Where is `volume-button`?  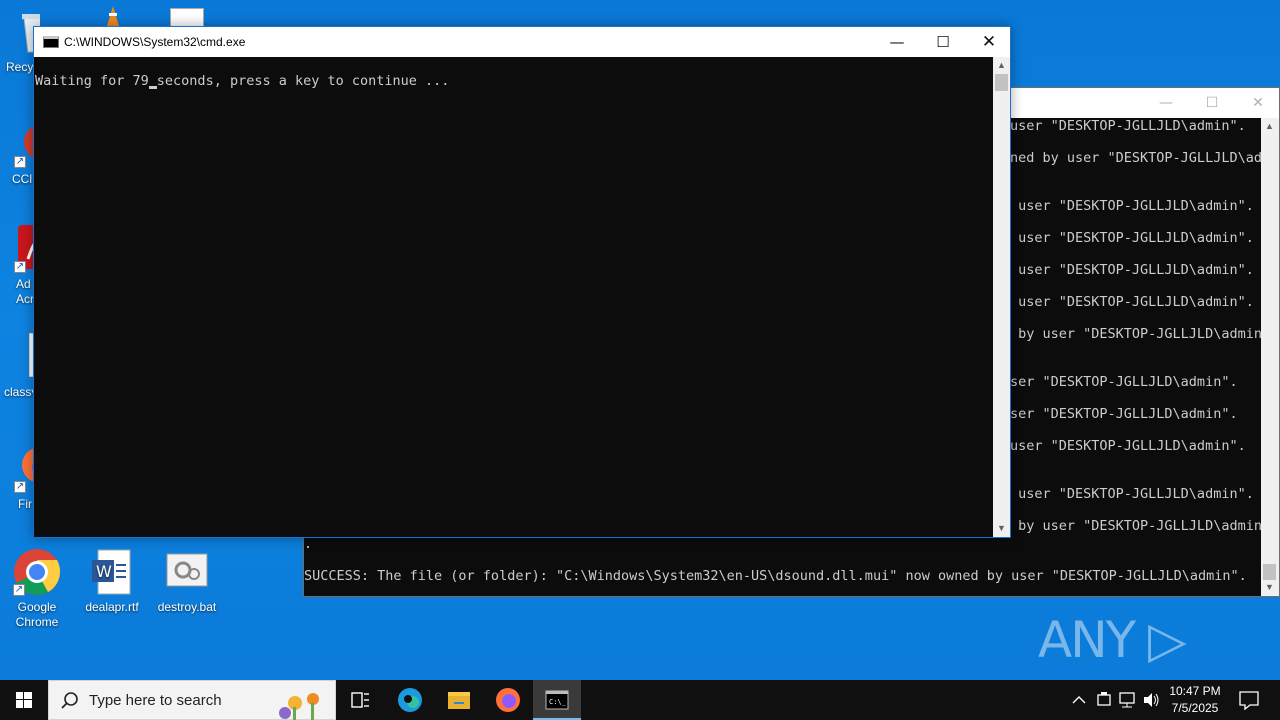 volume-button is located at coordinates (1151, 700).